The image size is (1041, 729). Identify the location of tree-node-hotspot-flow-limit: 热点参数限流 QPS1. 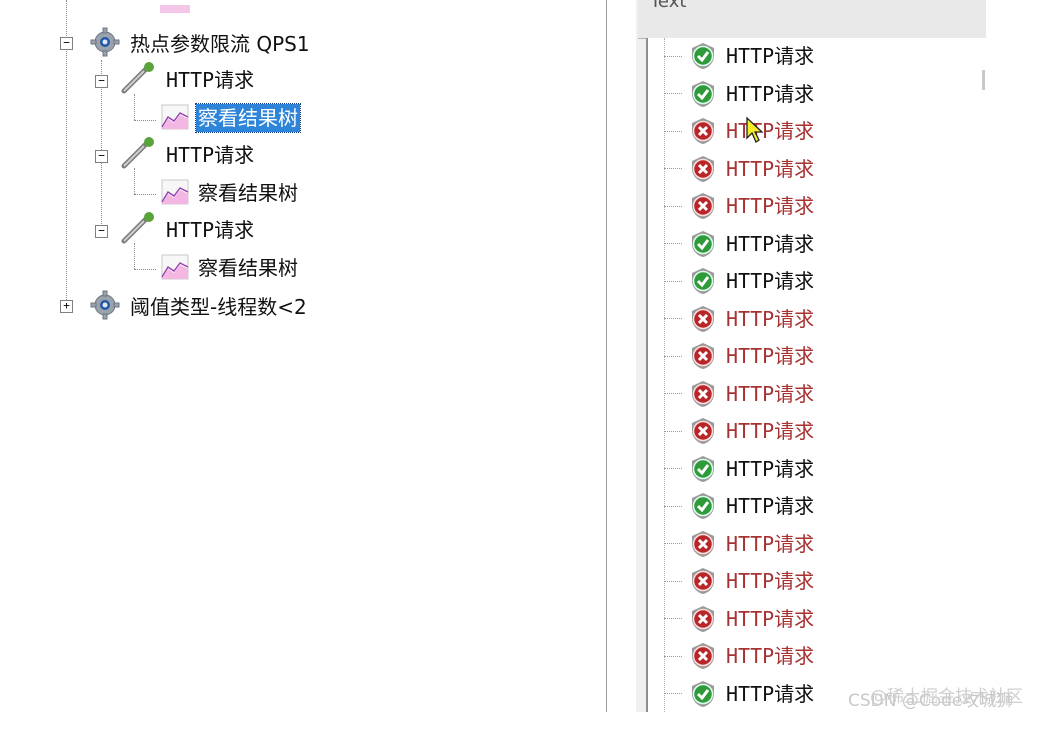
(200, 44).